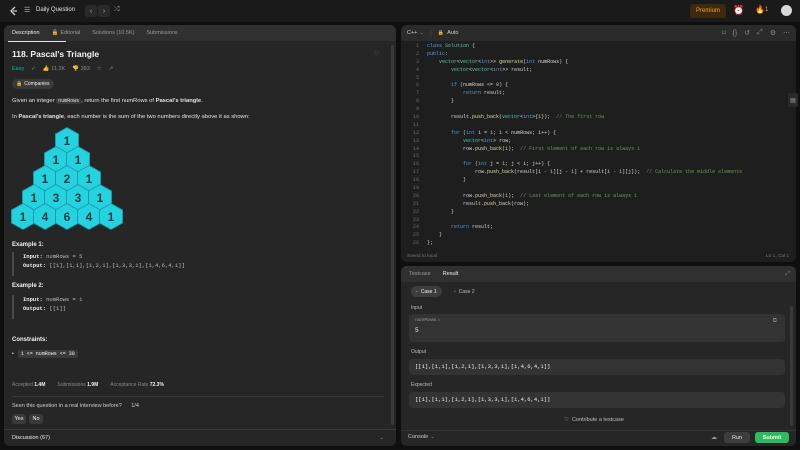  What do you see at coordinates (708, 11) in the screenshot?
I see `premium-button: Premium` at bounding box center [708, 11].